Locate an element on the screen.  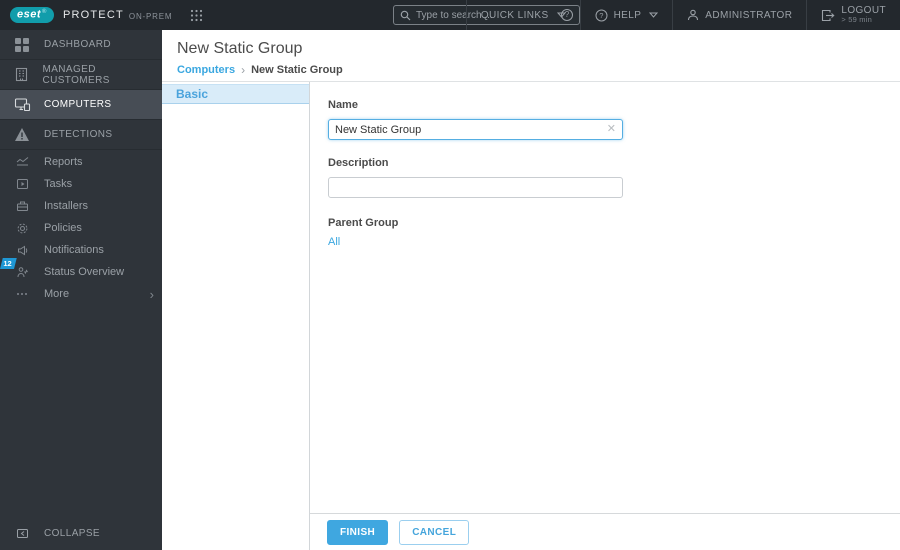
sidebar-item-policies: Policies is located at coordinates (81, 228).